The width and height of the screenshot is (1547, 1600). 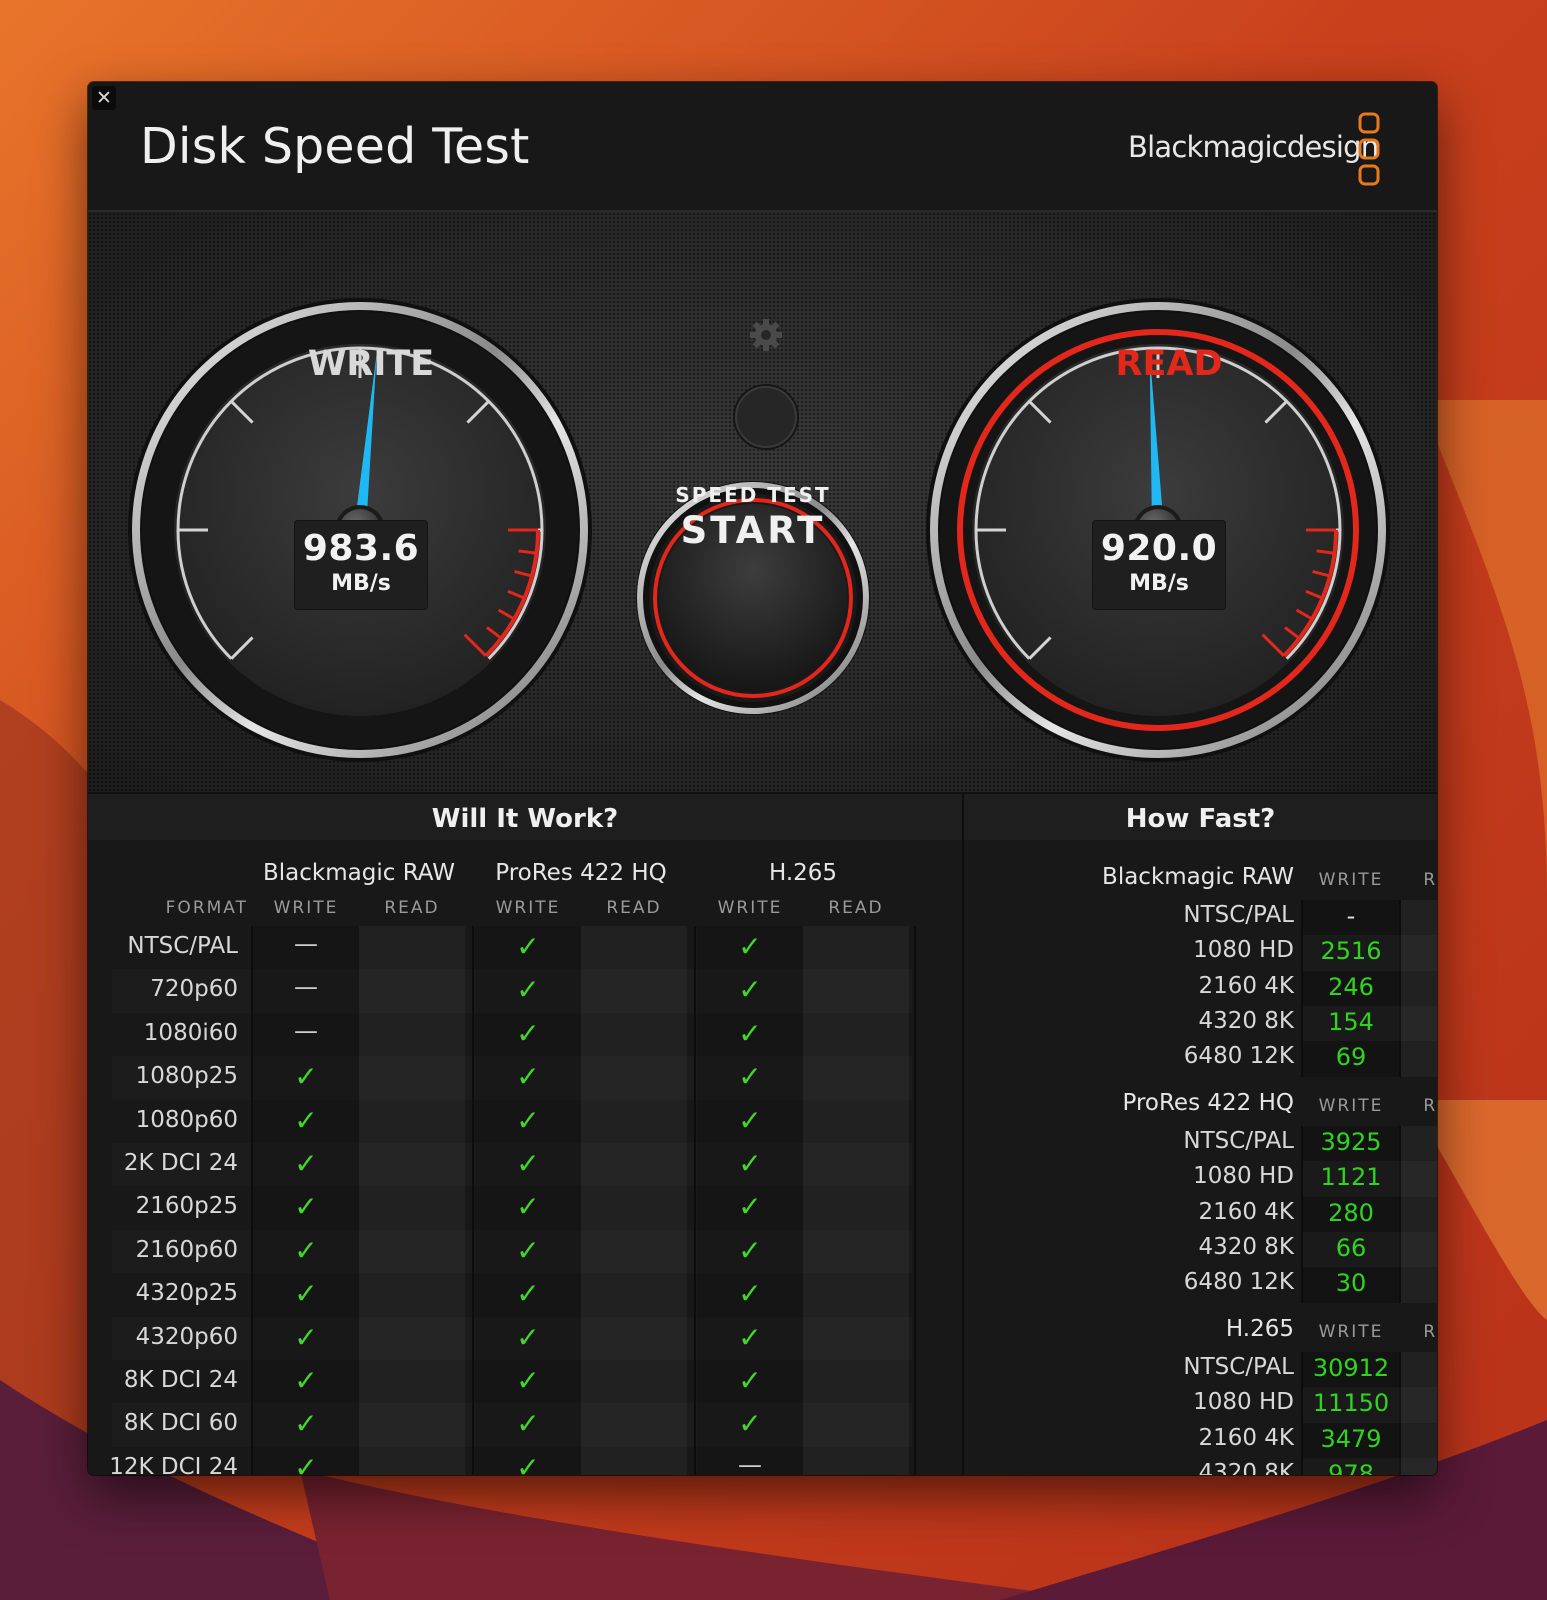 I want to click on group-title: Blackmagic RAW, so click(x=359, y=873).